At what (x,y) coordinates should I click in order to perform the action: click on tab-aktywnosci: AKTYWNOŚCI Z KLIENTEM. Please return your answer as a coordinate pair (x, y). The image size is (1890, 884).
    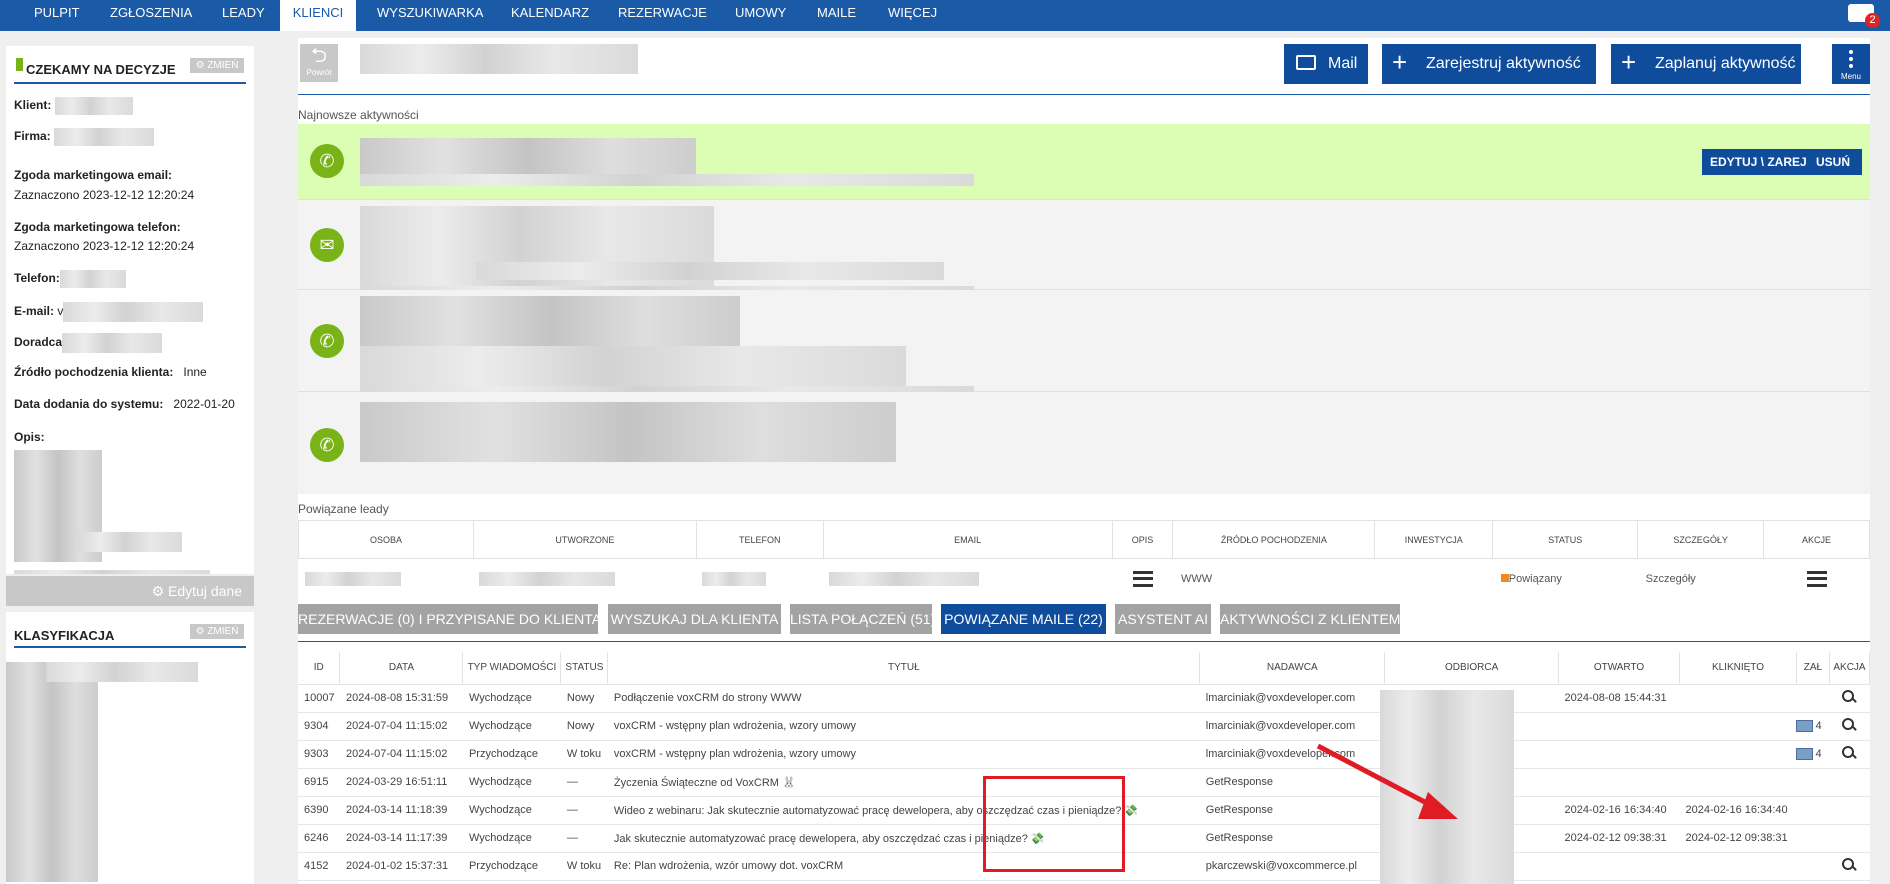
    Looking at the image, I should click on (1310, 619).